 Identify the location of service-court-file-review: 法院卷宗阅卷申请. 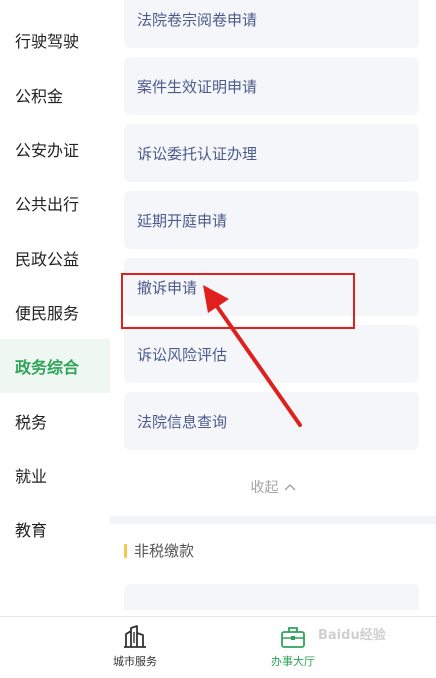
(271, 24).